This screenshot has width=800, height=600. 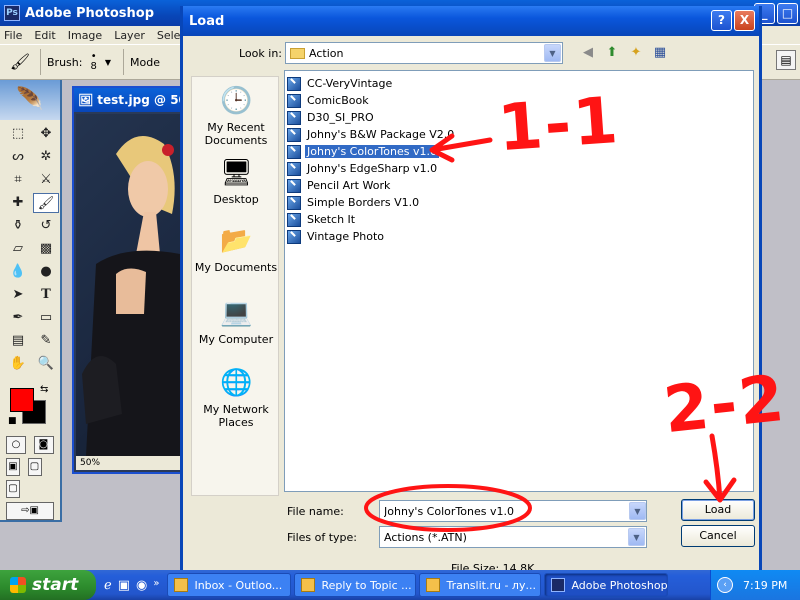 What do you see at coordinates (46, 226) in the screenshot?
I see `history-brush-tool-icon: ↺` at bounding box center [46, 226].